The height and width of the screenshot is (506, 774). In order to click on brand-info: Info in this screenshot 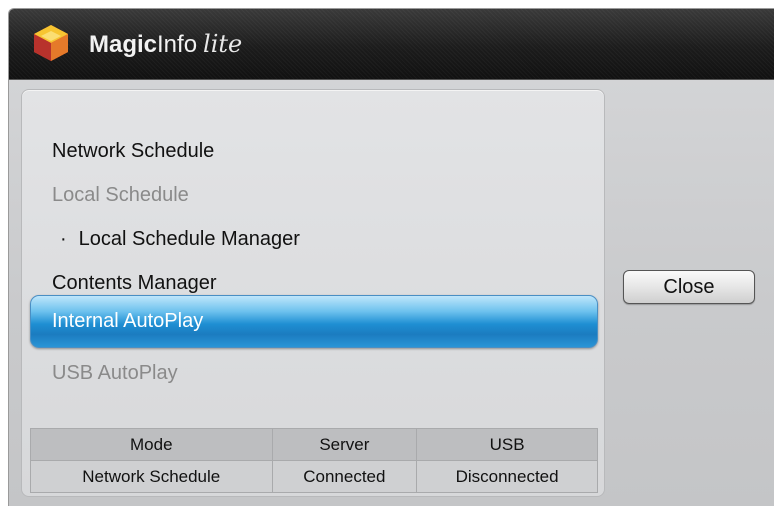, I will do `click(177, 44)`.